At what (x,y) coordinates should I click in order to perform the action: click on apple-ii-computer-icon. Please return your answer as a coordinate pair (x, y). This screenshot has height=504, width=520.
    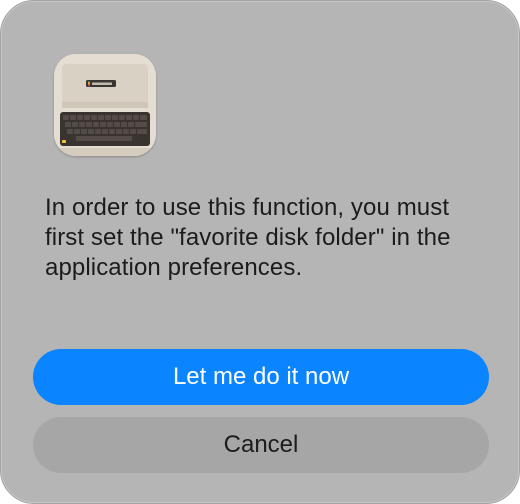
    Looking at the image, I should click on (105, 105).